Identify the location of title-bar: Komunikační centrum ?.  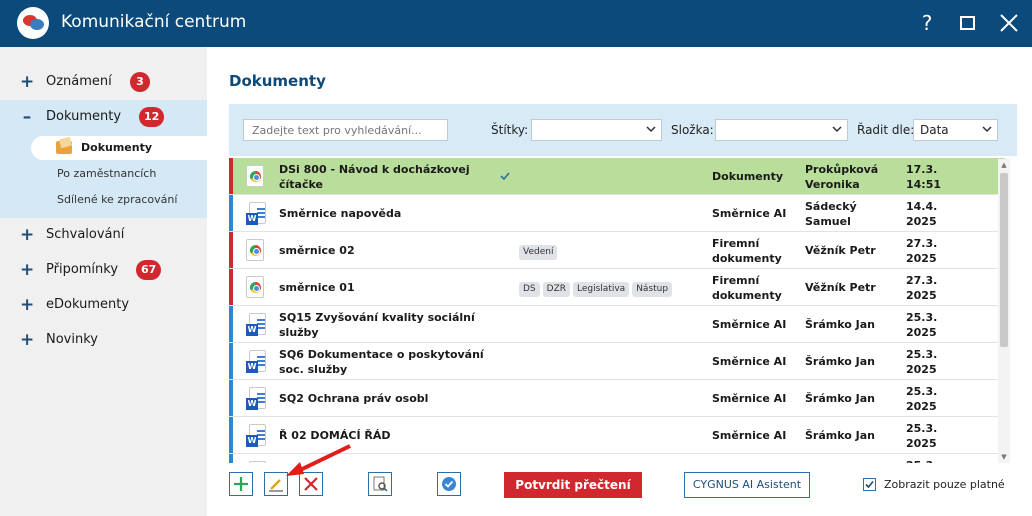
(516, 23).